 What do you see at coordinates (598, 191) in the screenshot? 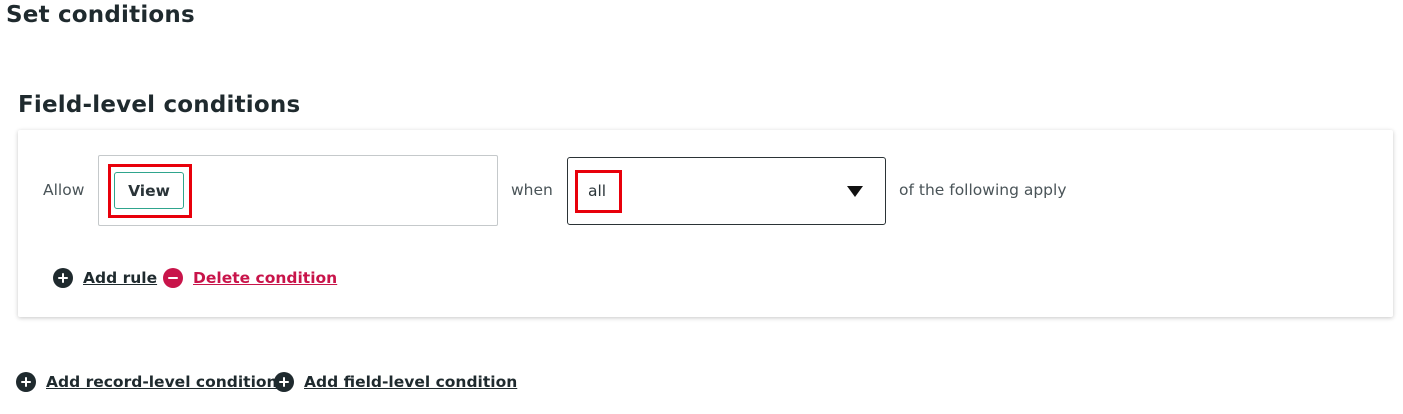
I see `highlight-box-select` at bounding box center [598, 191].